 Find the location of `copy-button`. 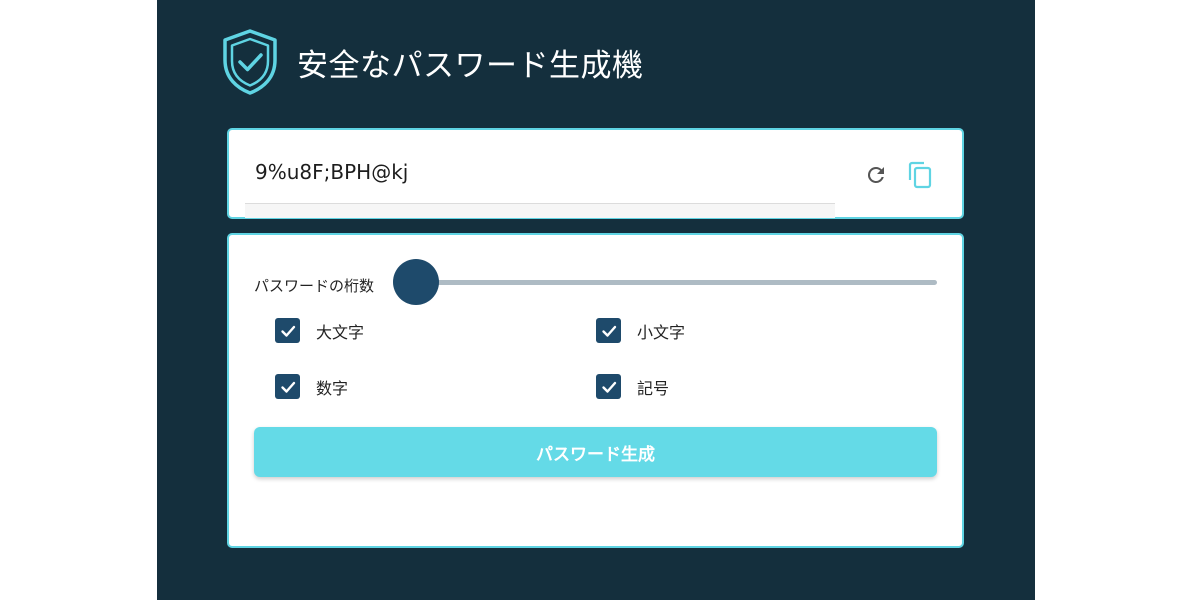

copy-button is located at coordinates (920, 175).